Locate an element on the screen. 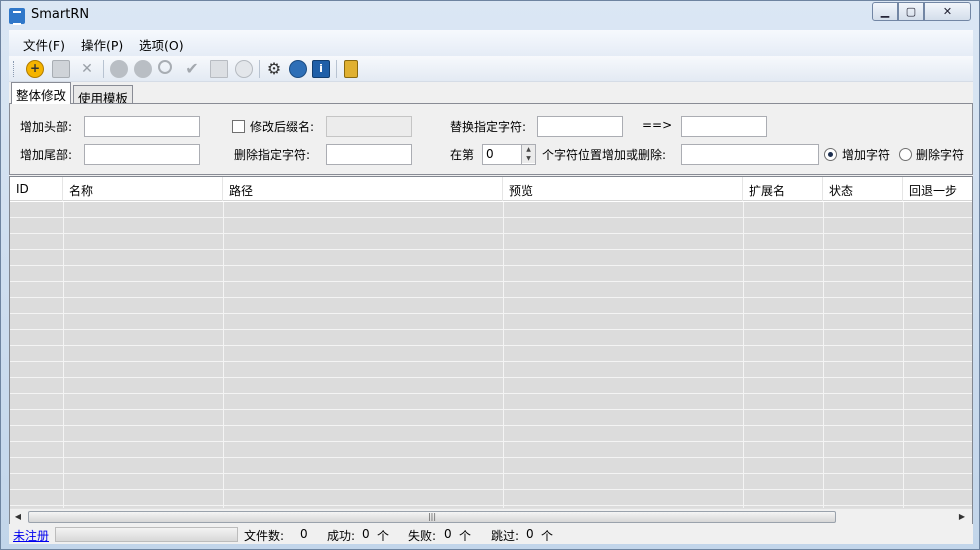 This screenshot has width=980, height=550. radio-add-chars-label: 增加字符 is located at coordinates (866, 155).